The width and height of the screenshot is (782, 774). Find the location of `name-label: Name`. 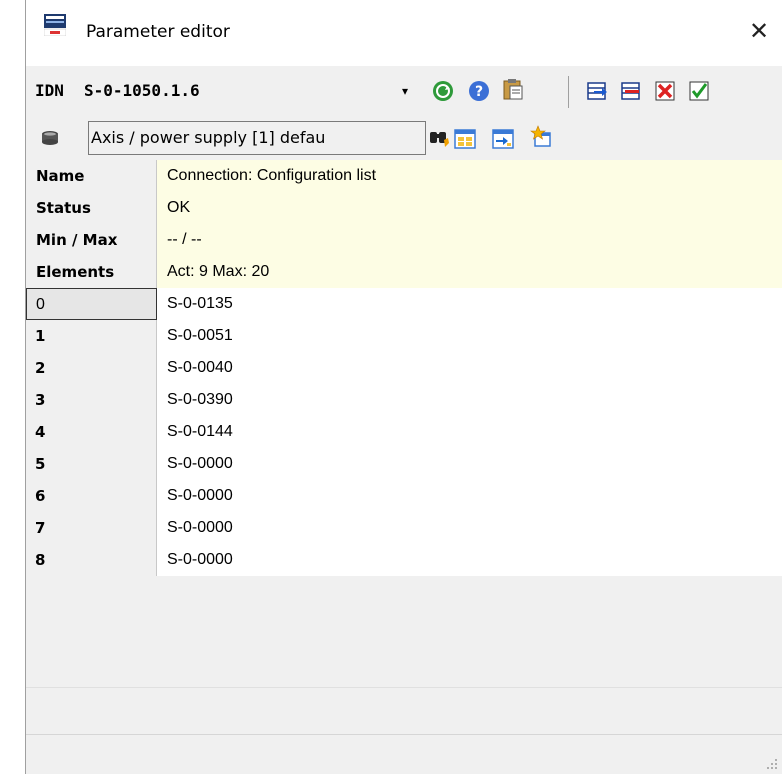

name-label: Name is located at coordinates (91, 176).